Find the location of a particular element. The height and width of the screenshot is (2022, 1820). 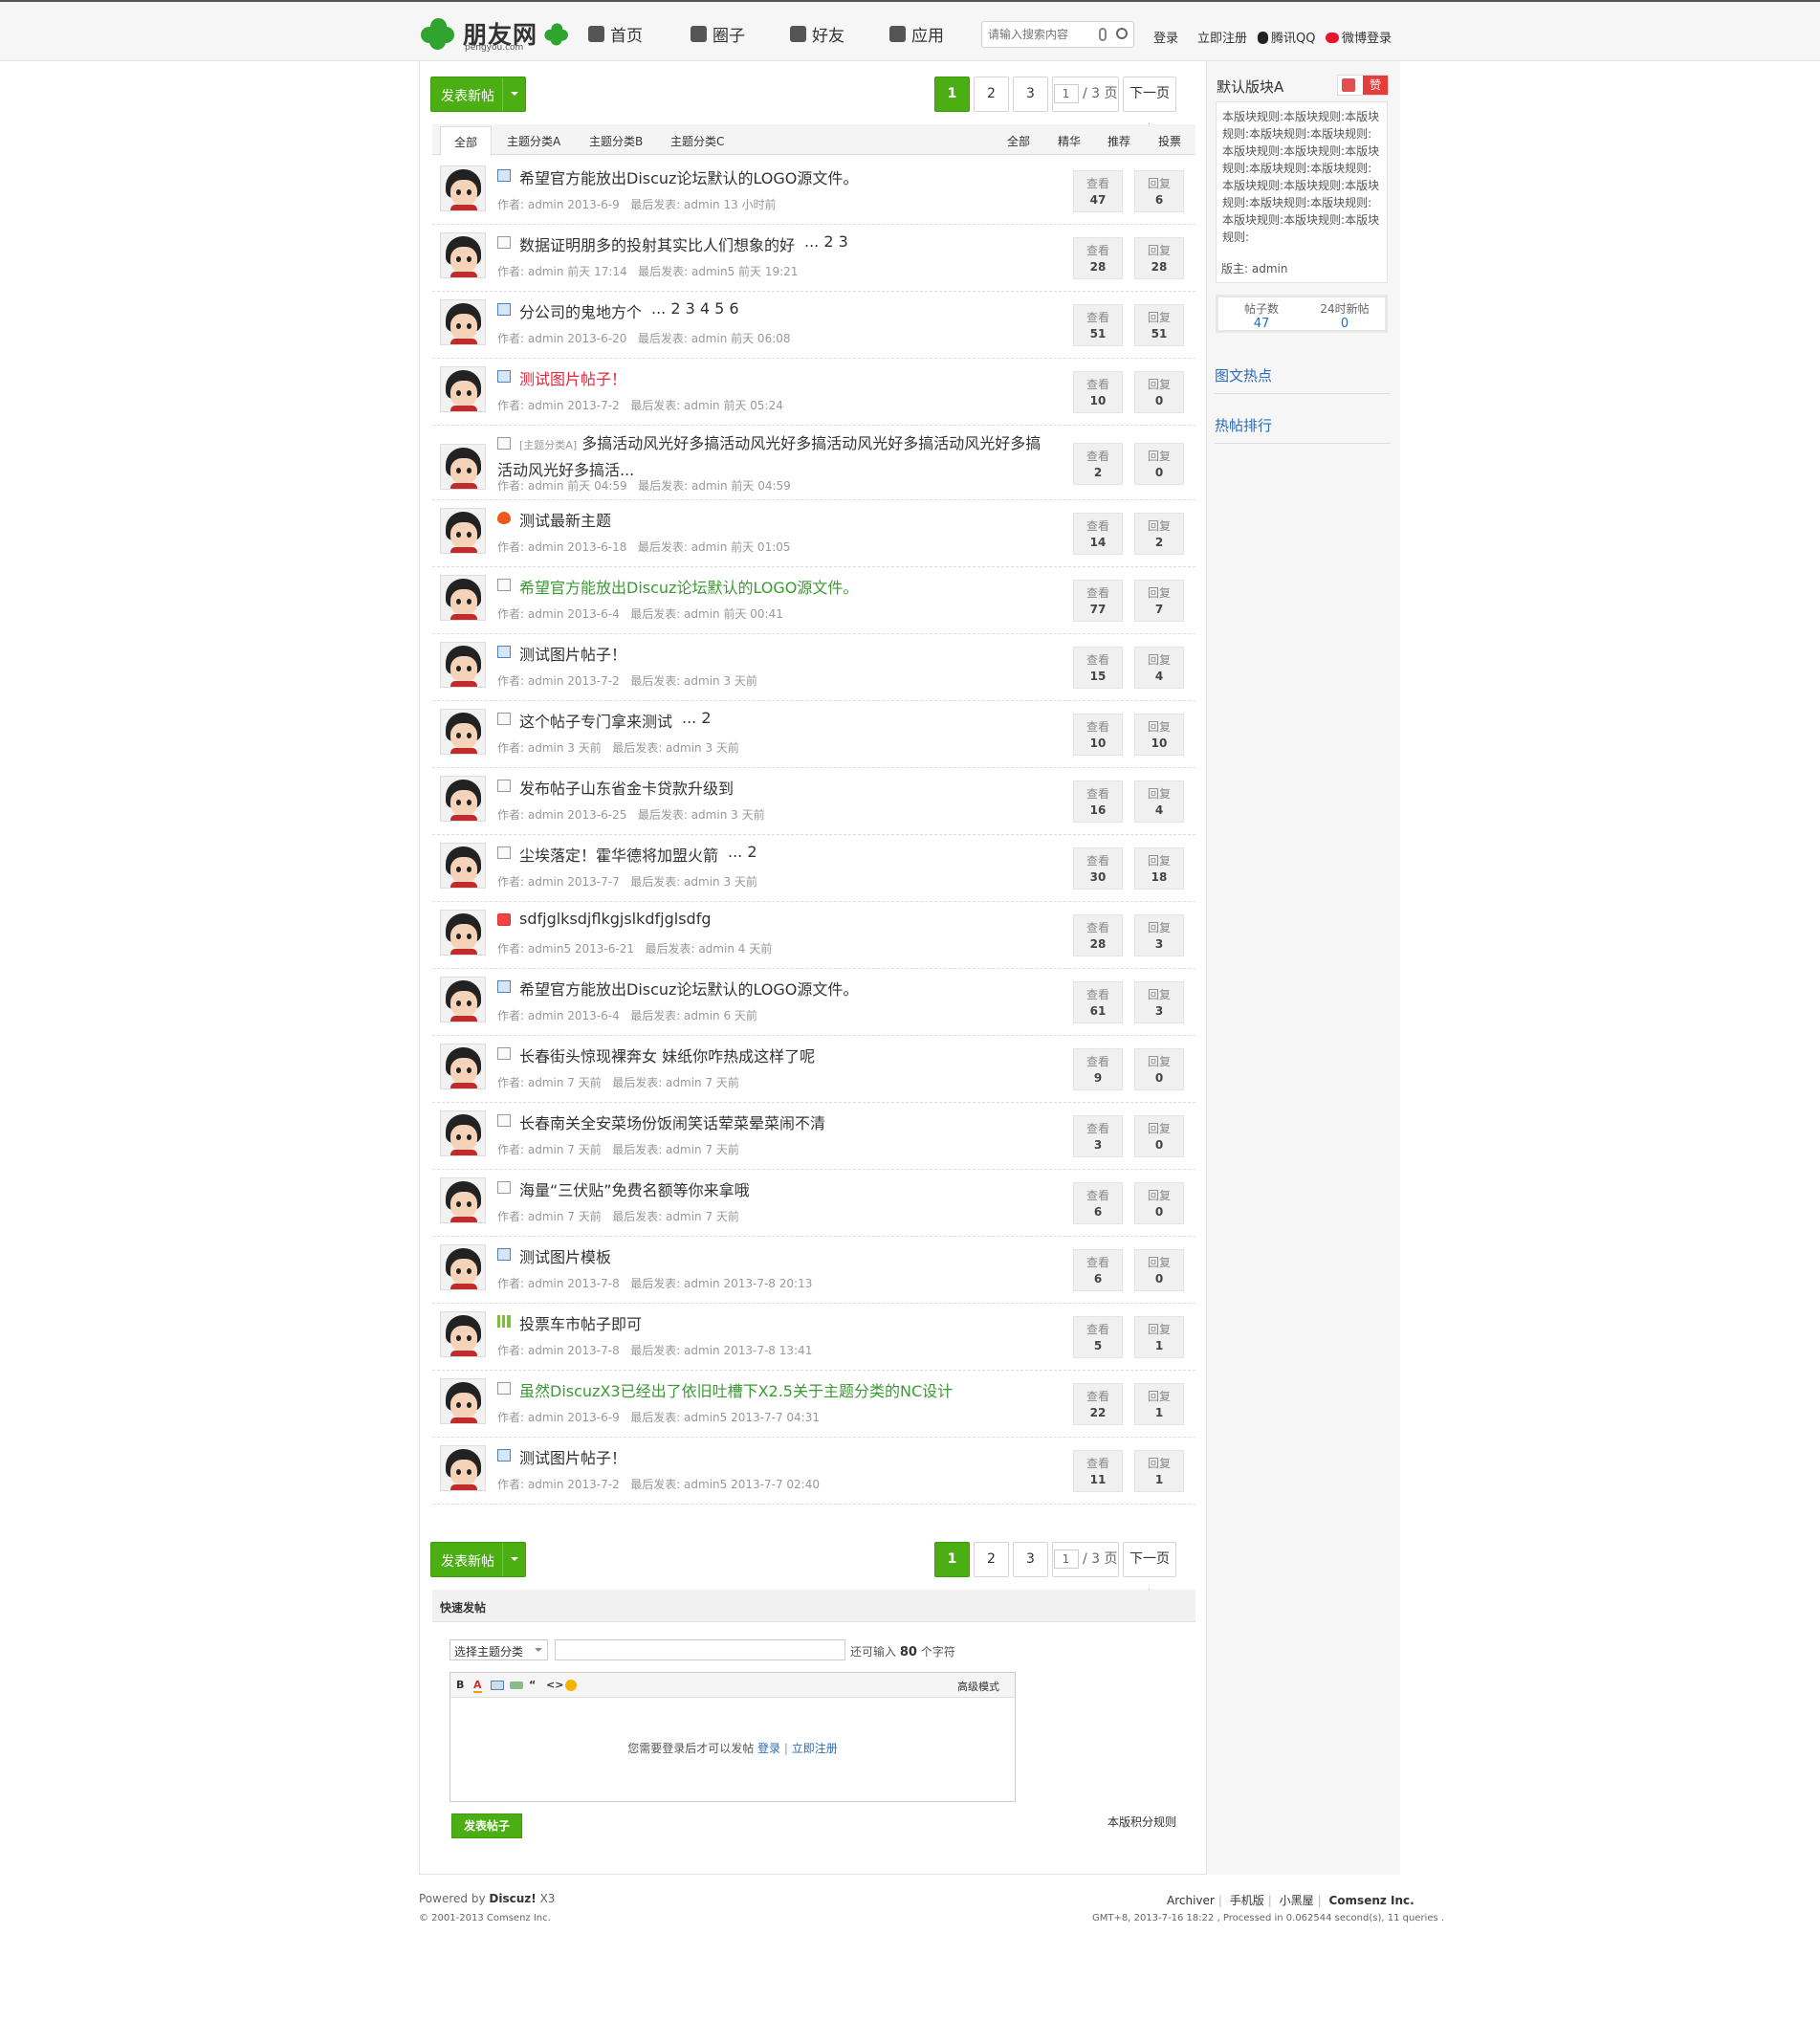

thread-title: 虽然DiscuzX3已经出了依旧吐槽下X2.5关于主题分类的NC设计 is located at coordinates (736, 1390).